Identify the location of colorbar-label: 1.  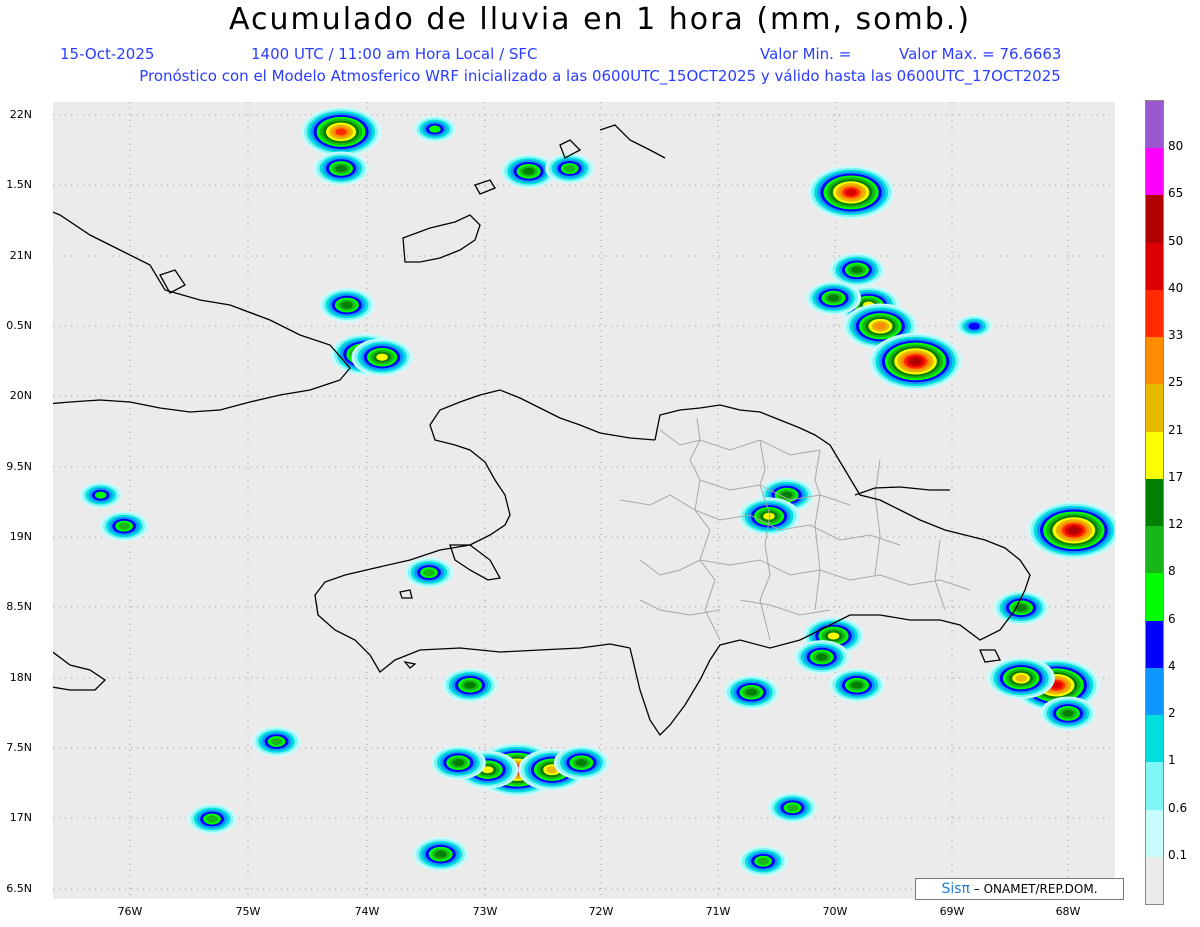
(1172, 760).